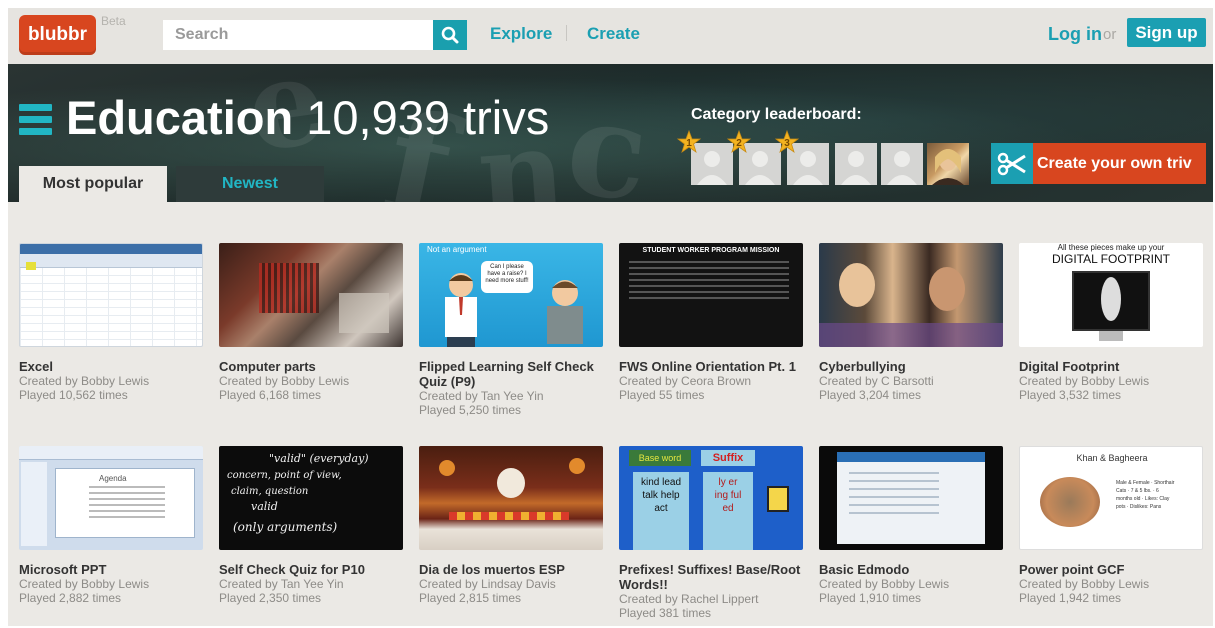 The image size is (1215, 628). What do you see at coordinates (281, 584) in the screenshot?
I see `triv-creator: Created by Tan Yee Yin` at bounding box center [281, 584].